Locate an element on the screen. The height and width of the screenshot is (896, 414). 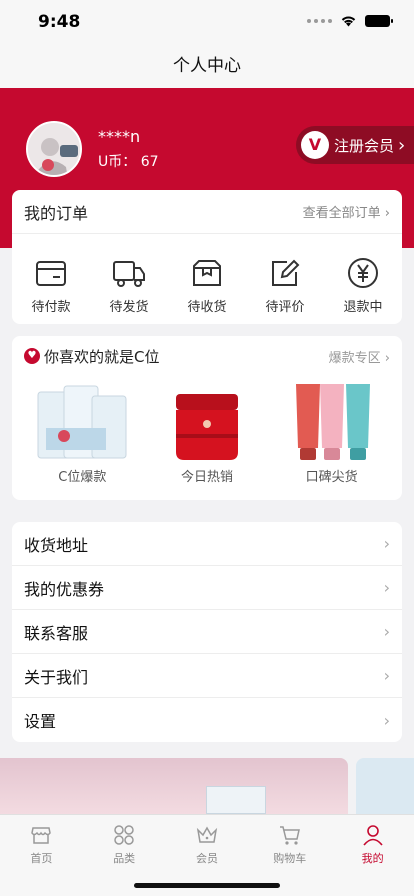
status-icons is located at coordinates (350, 21).